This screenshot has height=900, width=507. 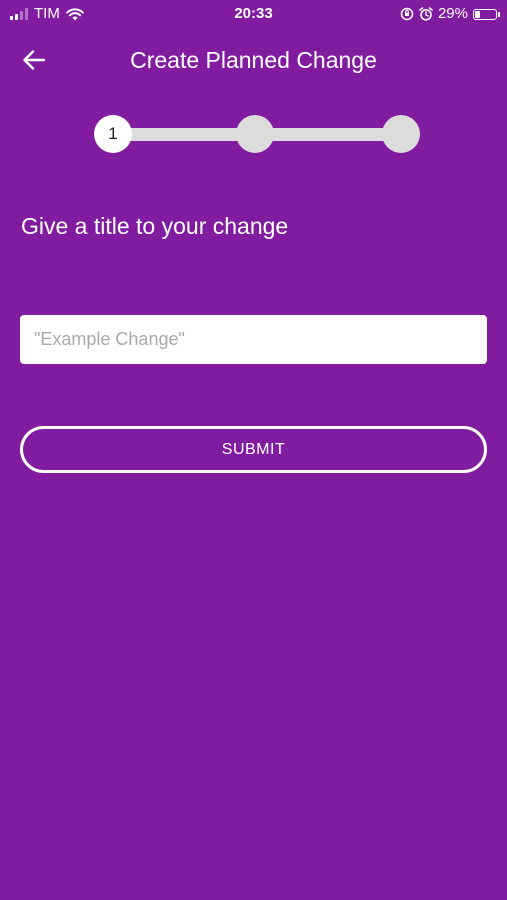 I want to click on submit-button: SUBMIT, so click(x=253, y=449).